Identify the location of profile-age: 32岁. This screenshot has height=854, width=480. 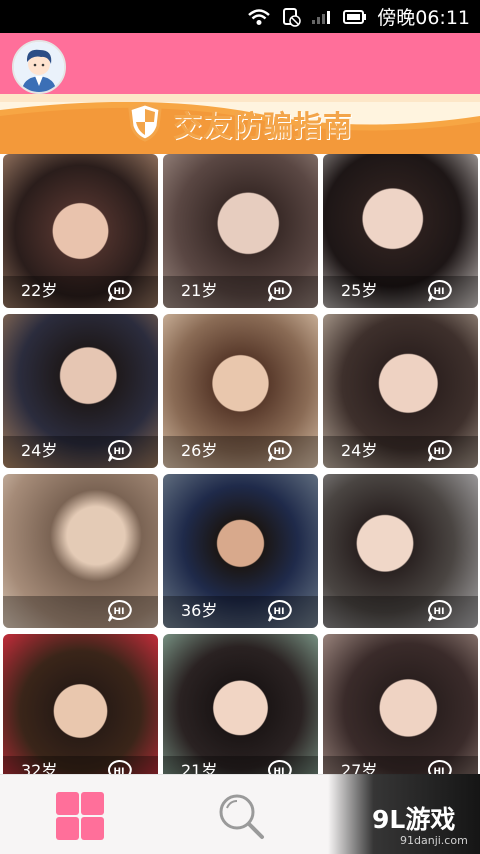
(39, 767).